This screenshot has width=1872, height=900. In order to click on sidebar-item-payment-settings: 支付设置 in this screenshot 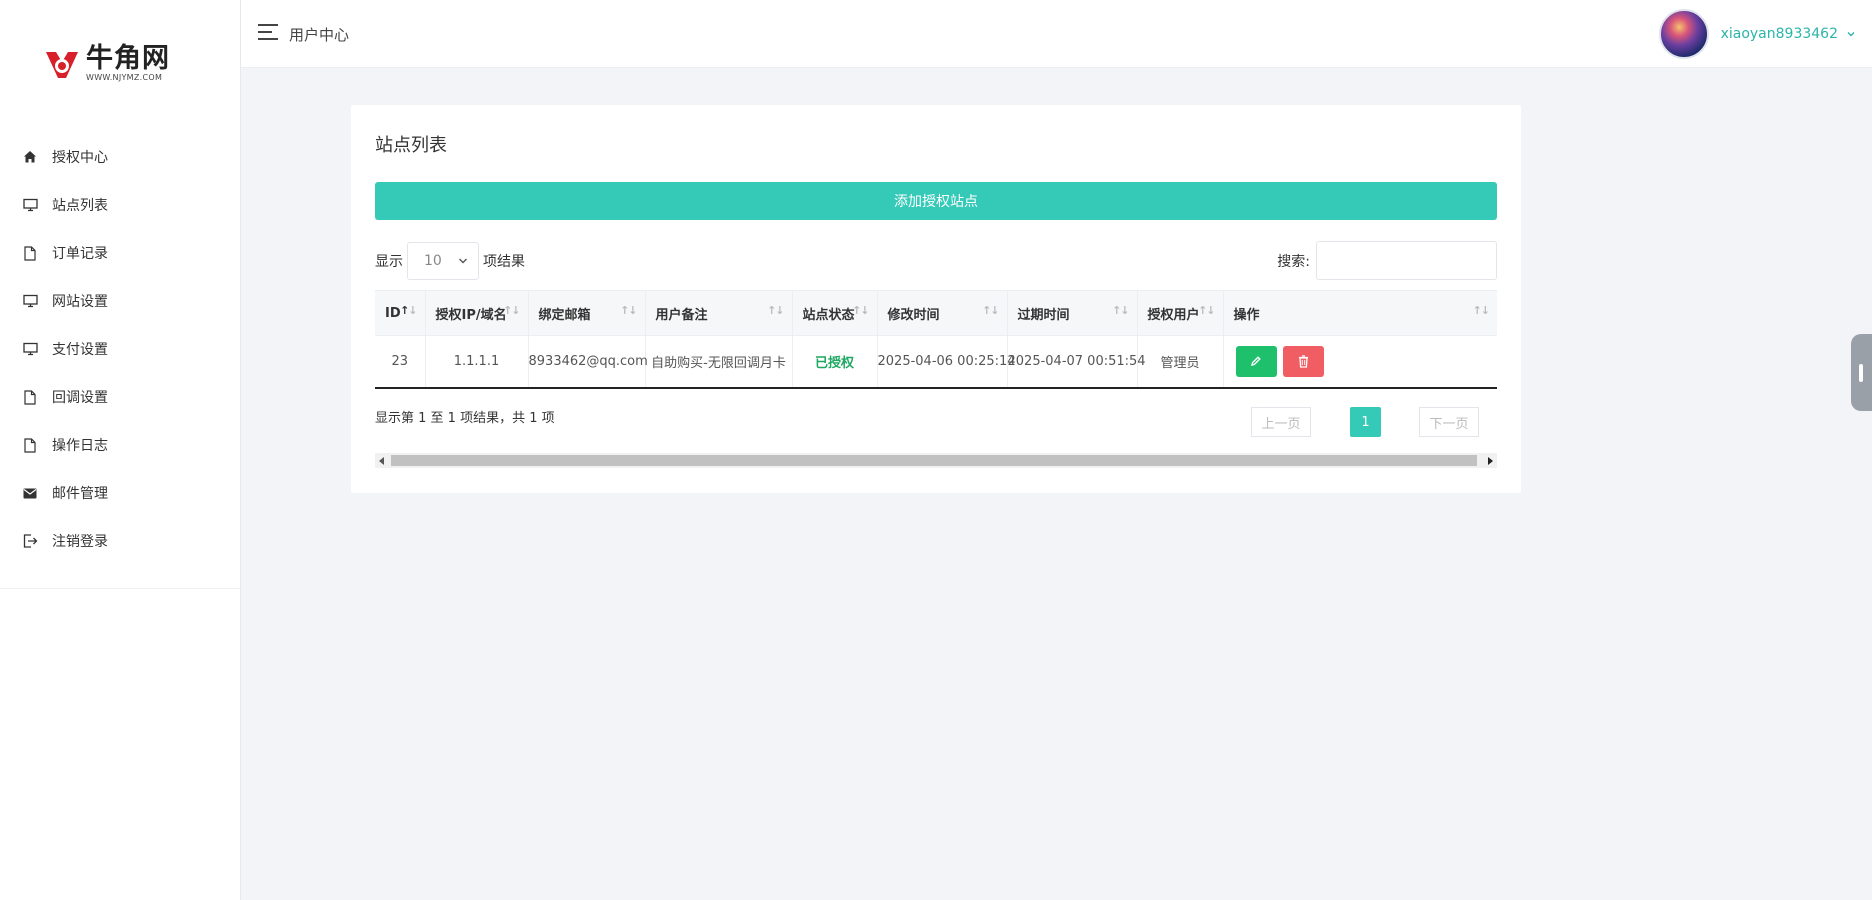, I will do `click(120, 349)`.